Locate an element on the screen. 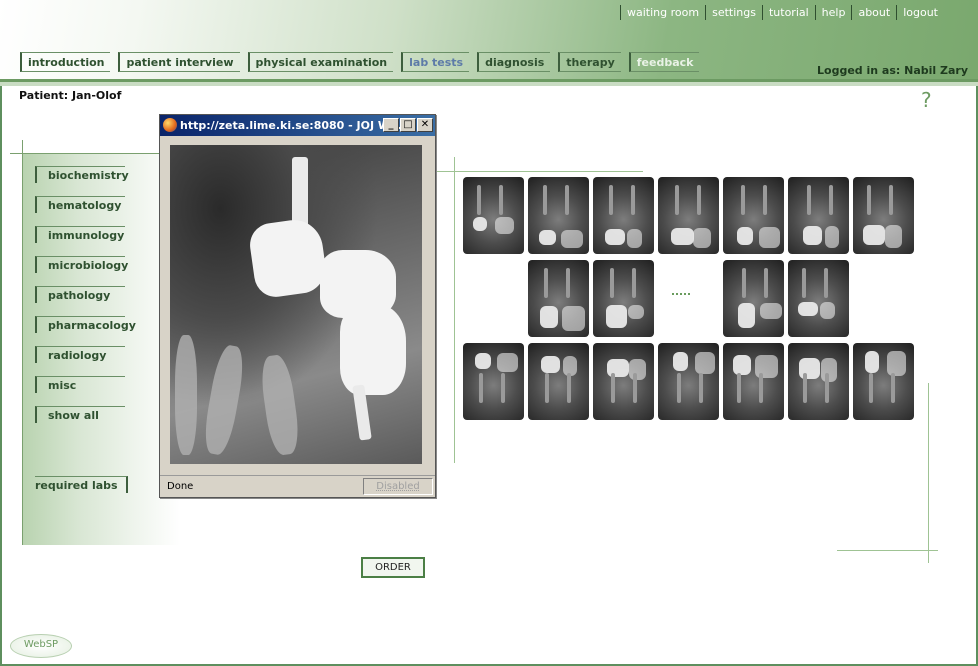 The width and height of the screenshot is (978, 666). top-nav-settings: settings is located at coordinates (733, 12).